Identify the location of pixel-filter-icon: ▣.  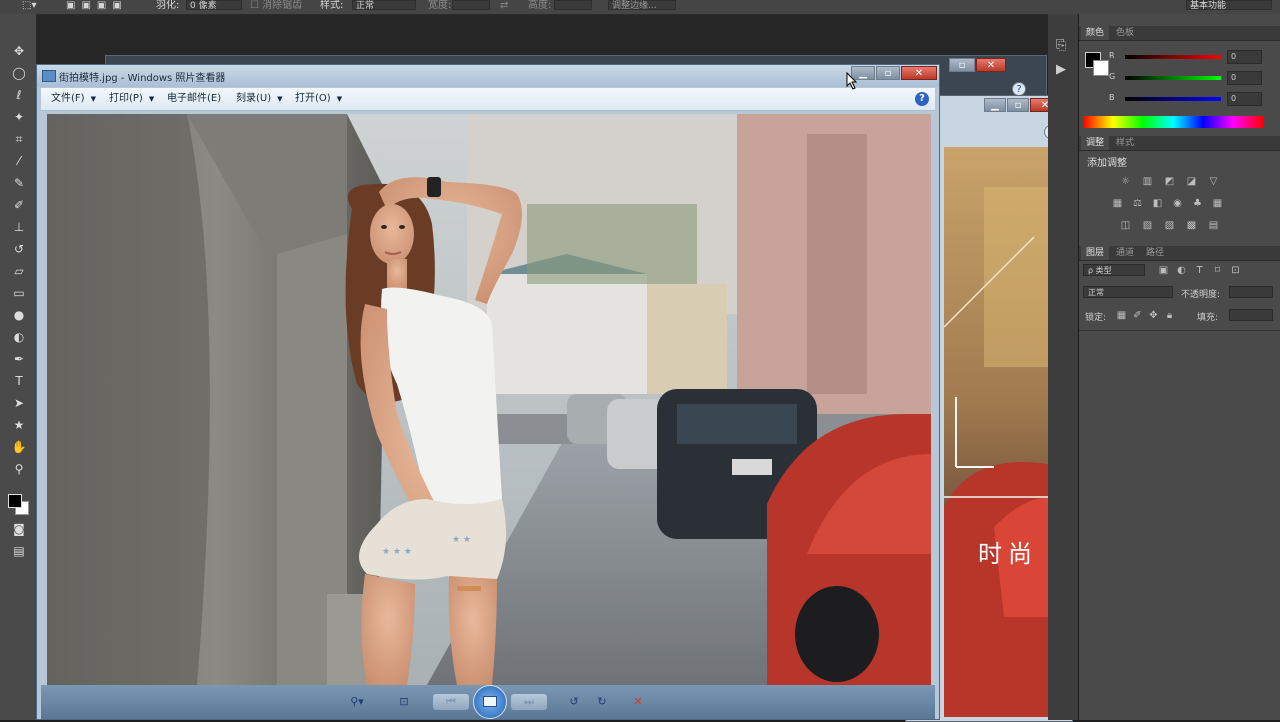
(1163, 270).